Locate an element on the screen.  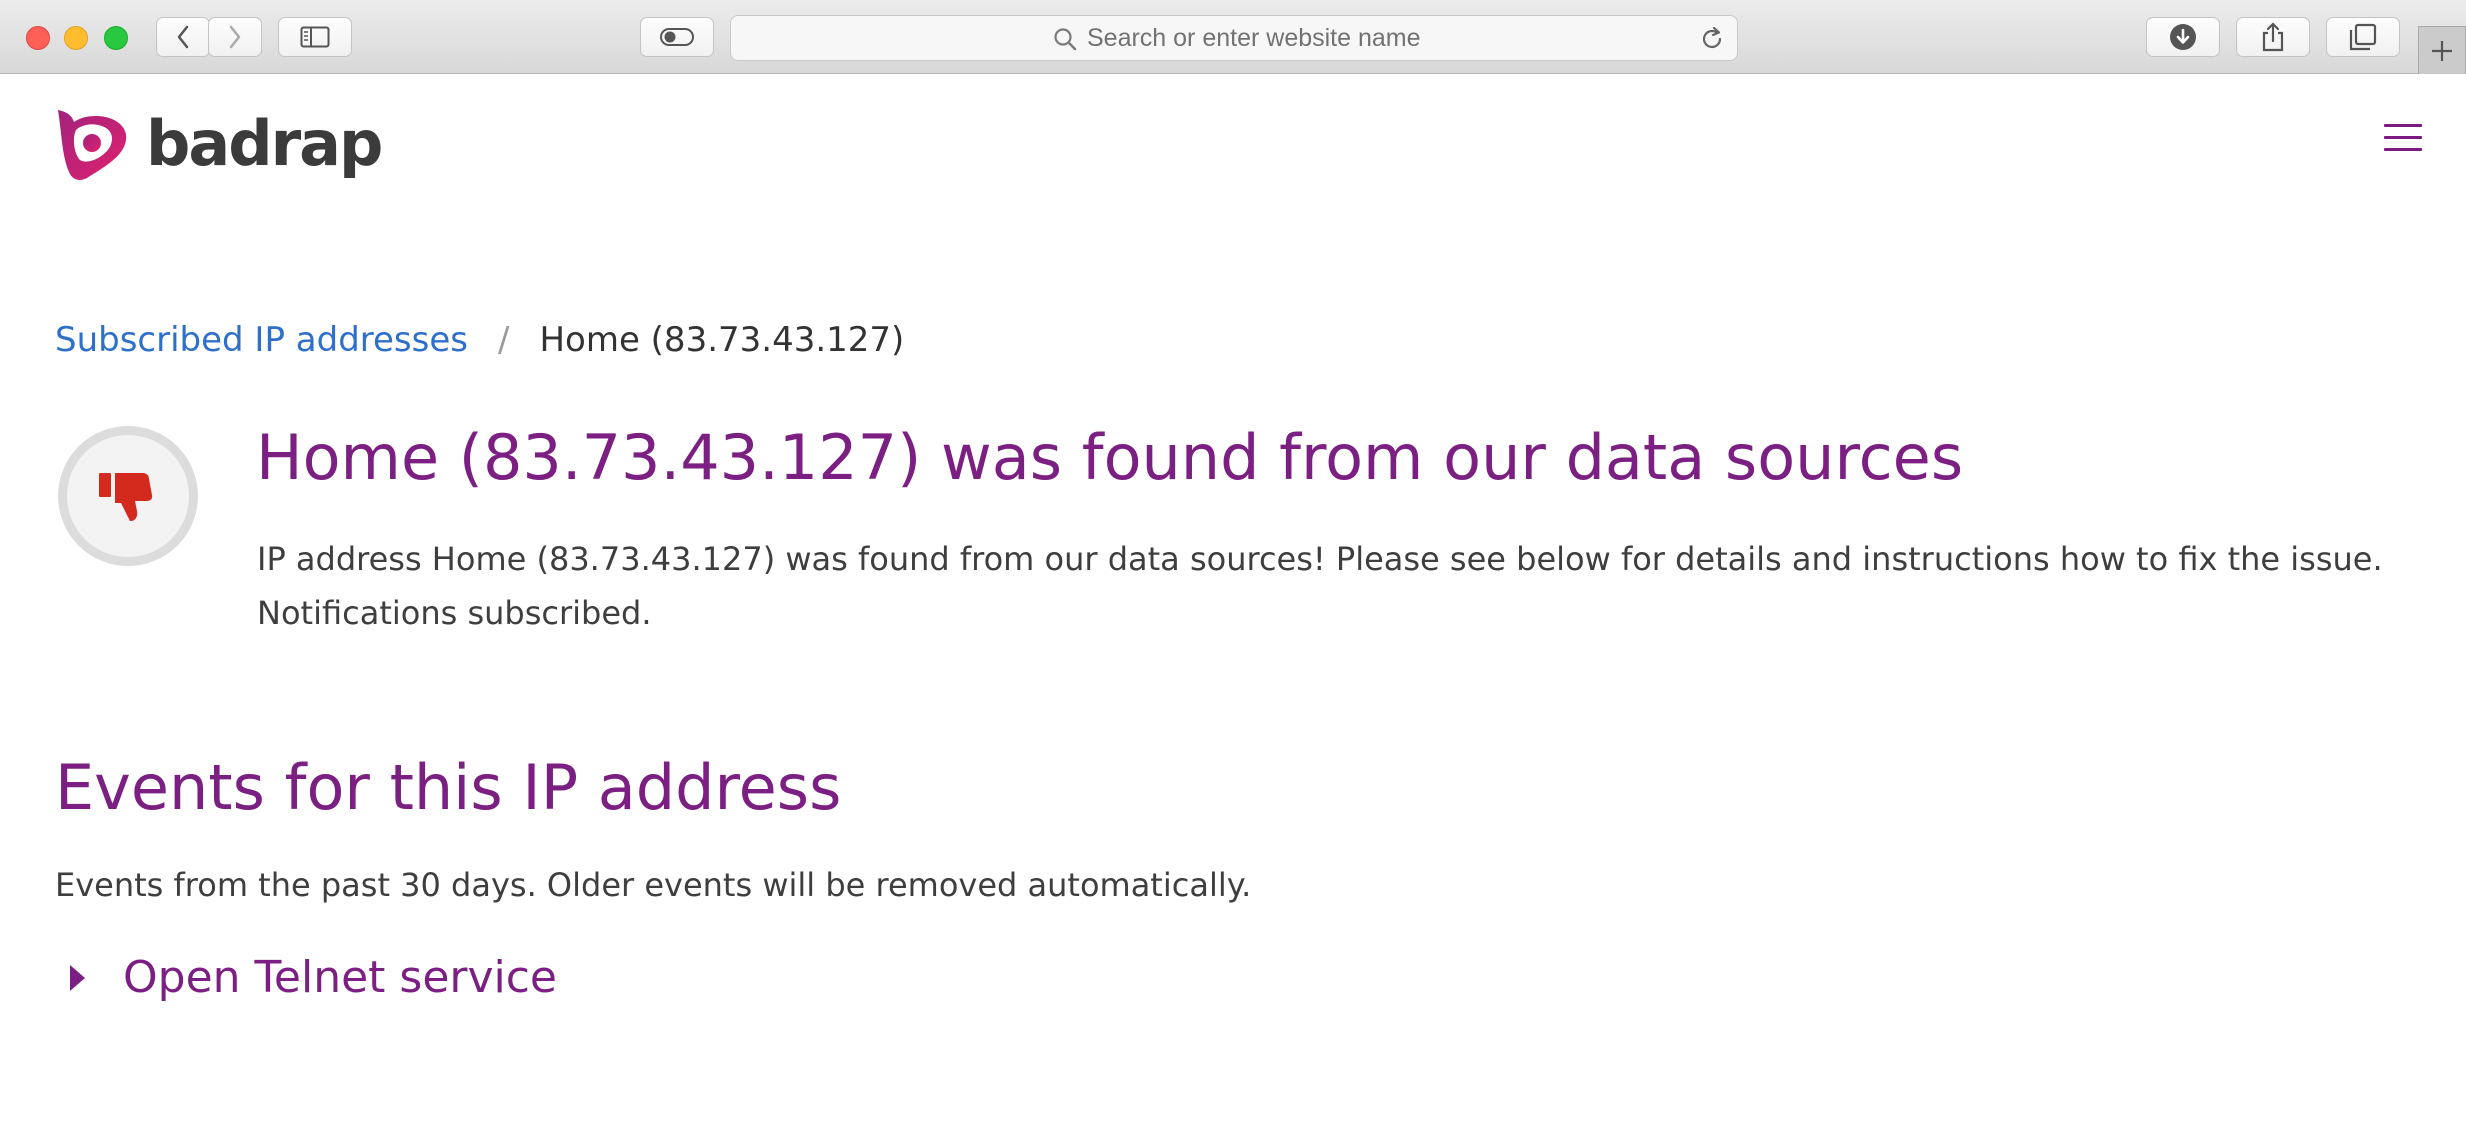
breadcrumb-current: Home (83.73.43.127) is located at coordinates (722, 340).